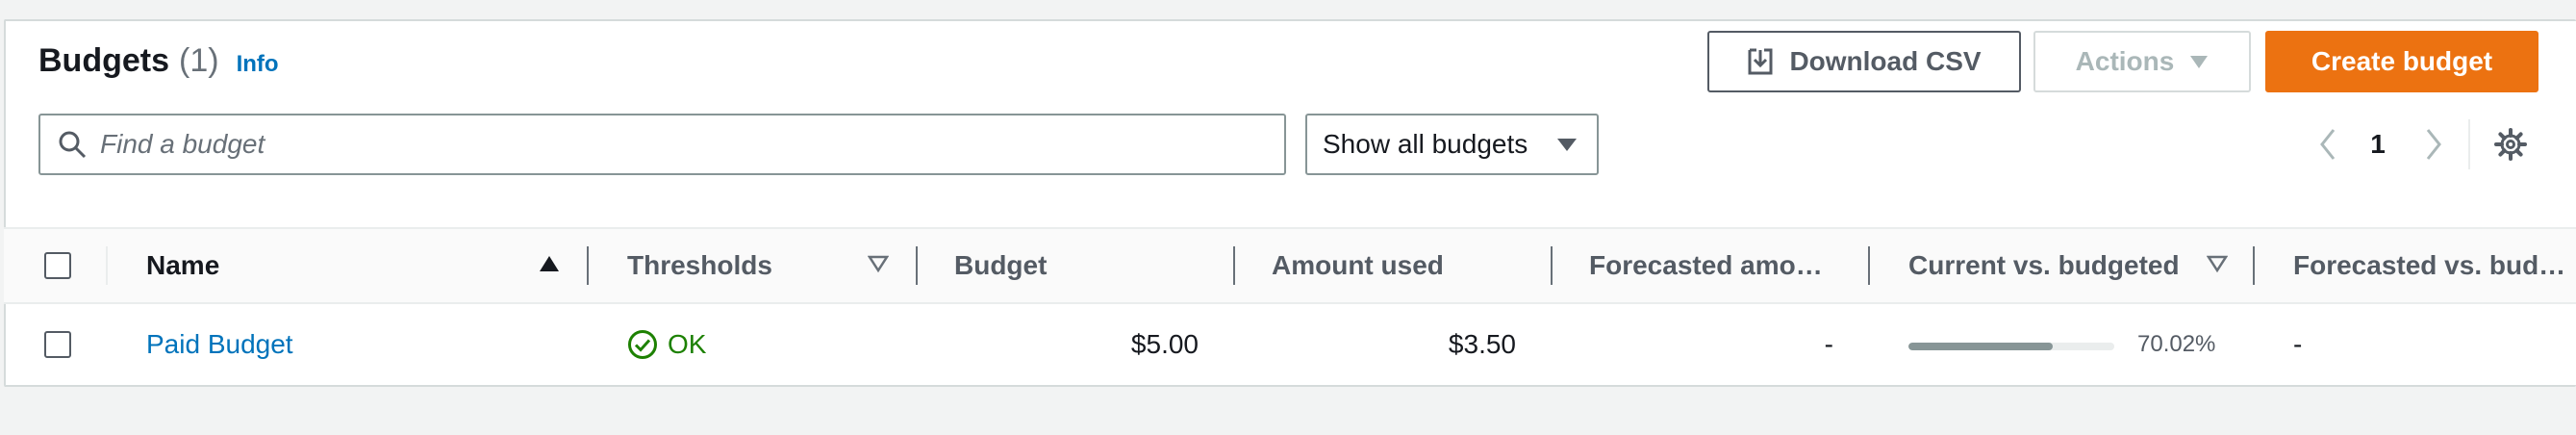 This screenshot has height=435, width=2576. I want to click on column-header-budget: Budget, so click(1001, 265).